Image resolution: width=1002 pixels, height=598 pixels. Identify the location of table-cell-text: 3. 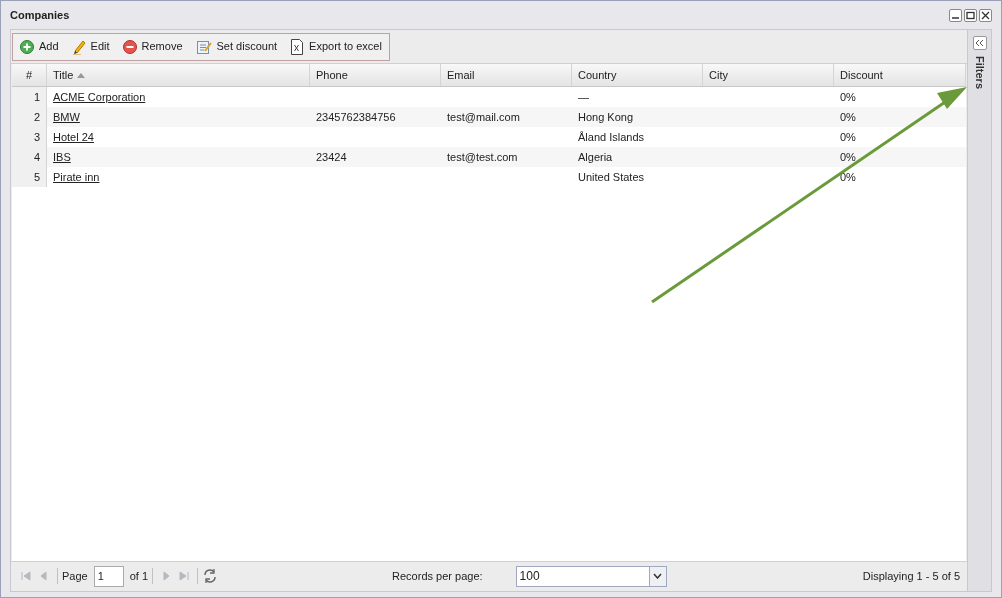
(36, 137).